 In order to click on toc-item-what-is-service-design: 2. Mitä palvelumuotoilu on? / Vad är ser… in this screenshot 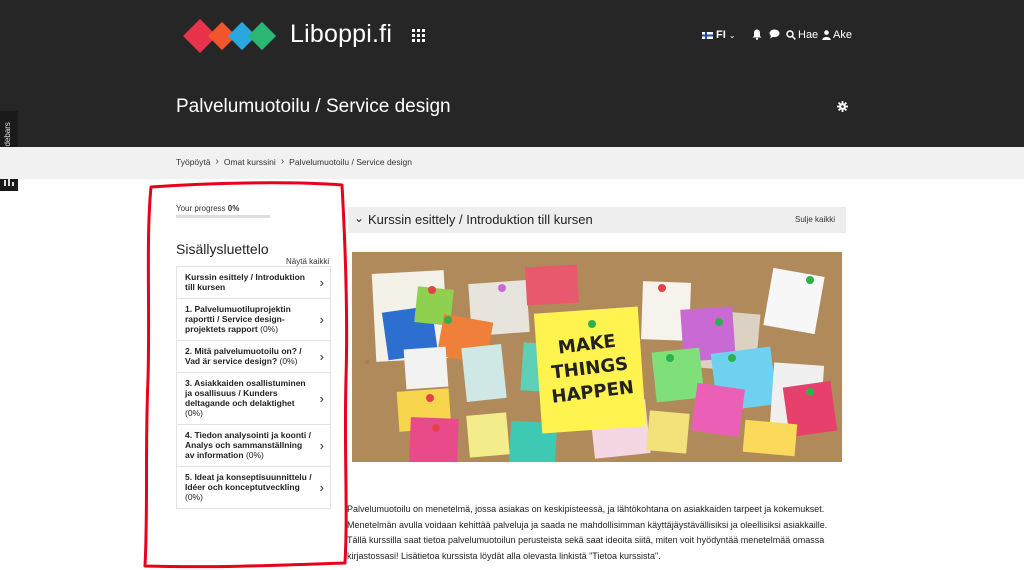, I will do `click(253, 357)`.